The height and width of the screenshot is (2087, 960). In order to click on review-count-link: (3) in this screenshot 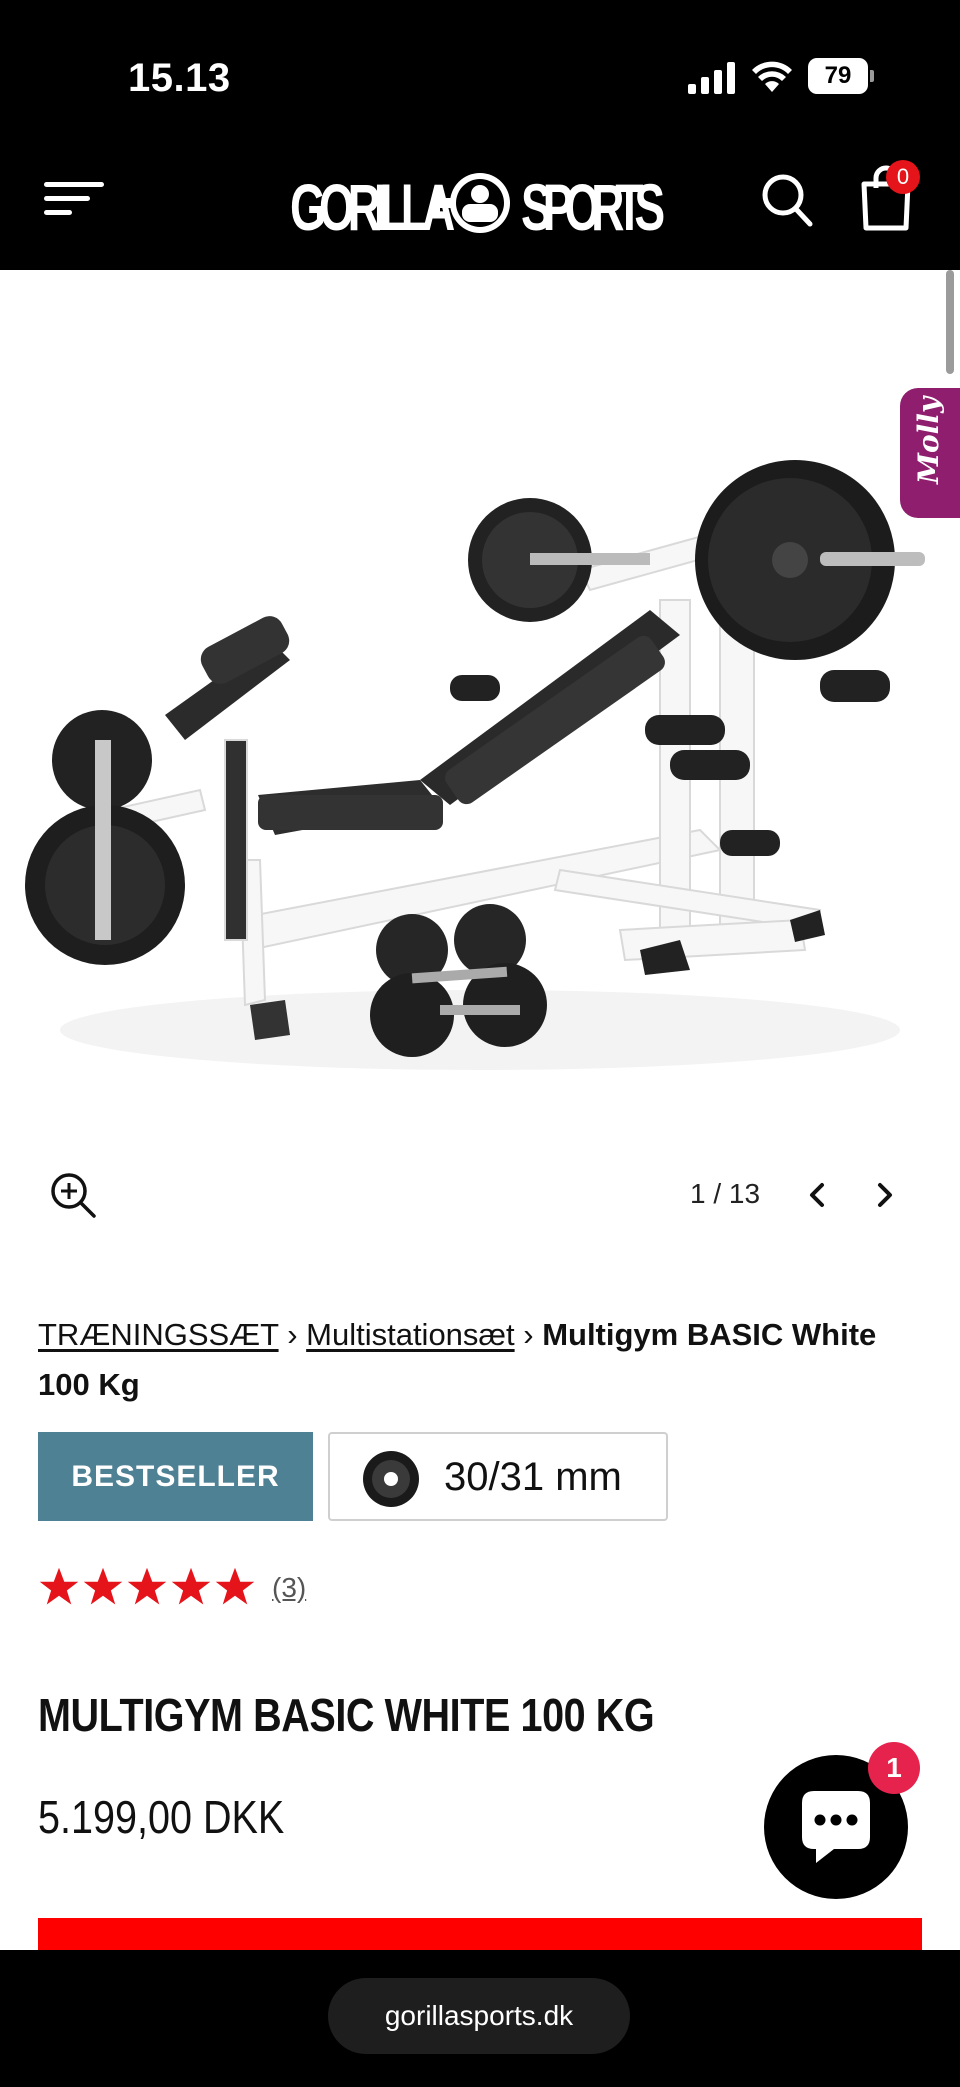, I will do `click(289, 1588)`.